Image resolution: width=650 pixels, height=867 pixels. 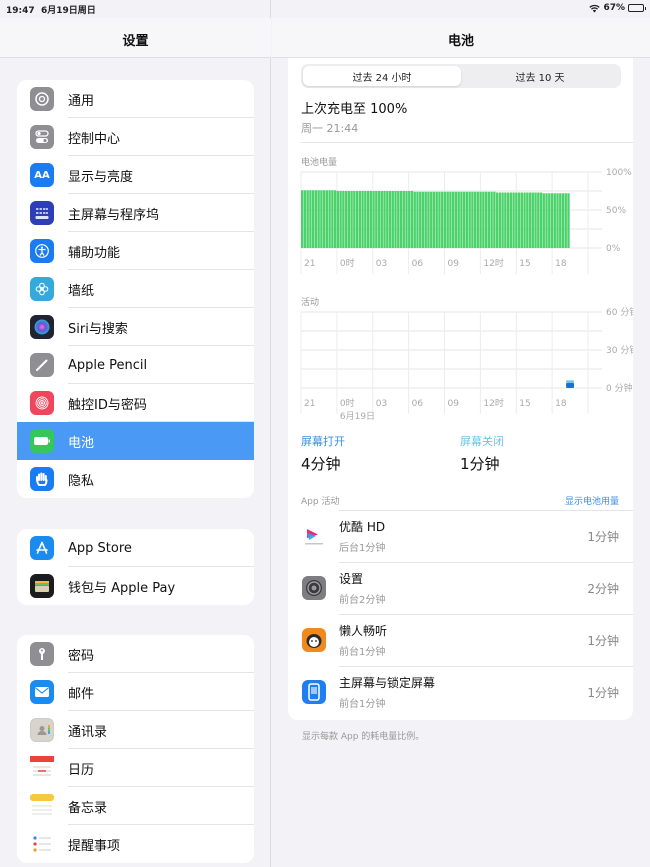 I want to click on x-date-sublabel: 6月19日, so click(x=357, y=416).